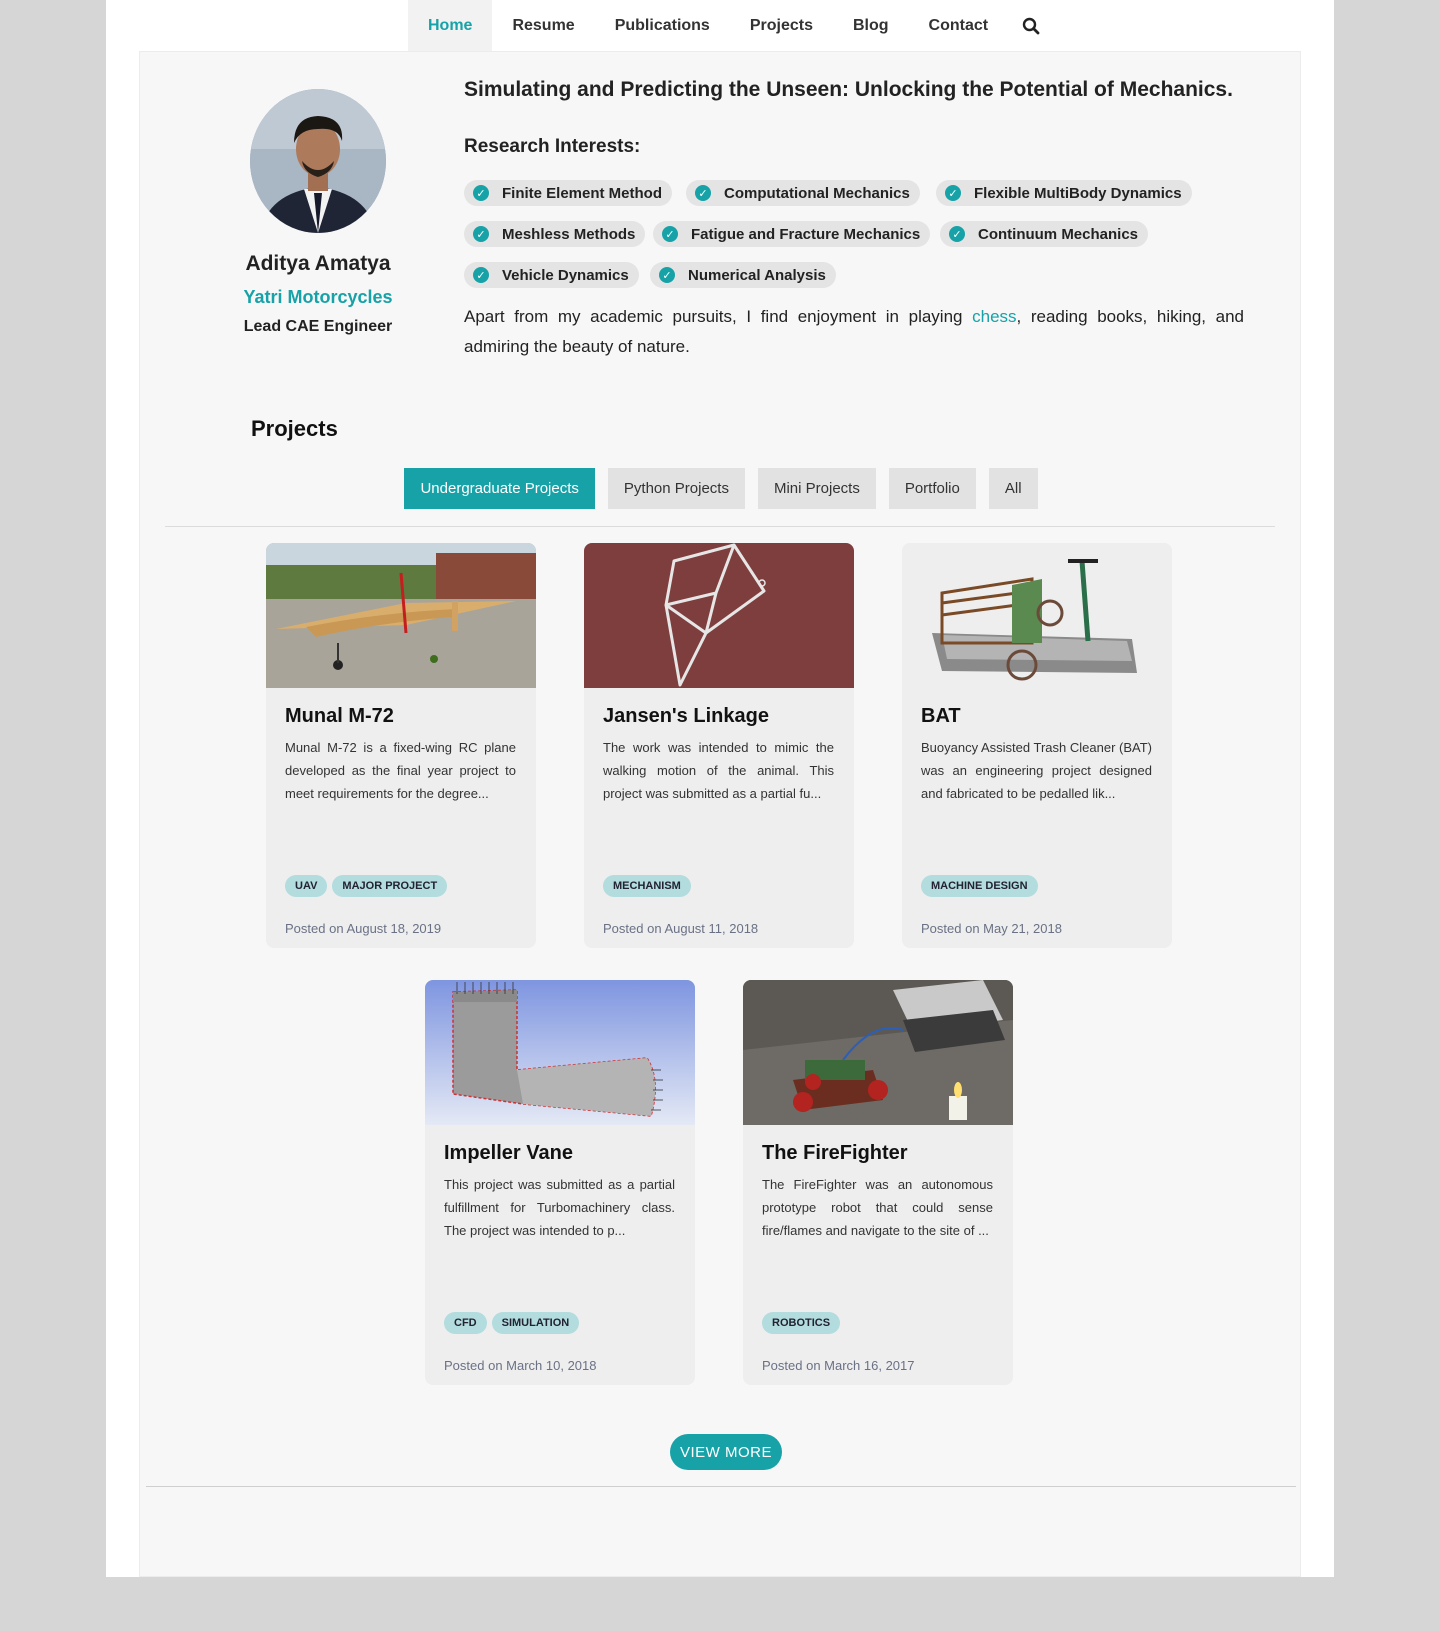  Describe the element at coordinates (535, 1323) in the screenshot. I see `tag-simulation: SIMULATION` at that location.